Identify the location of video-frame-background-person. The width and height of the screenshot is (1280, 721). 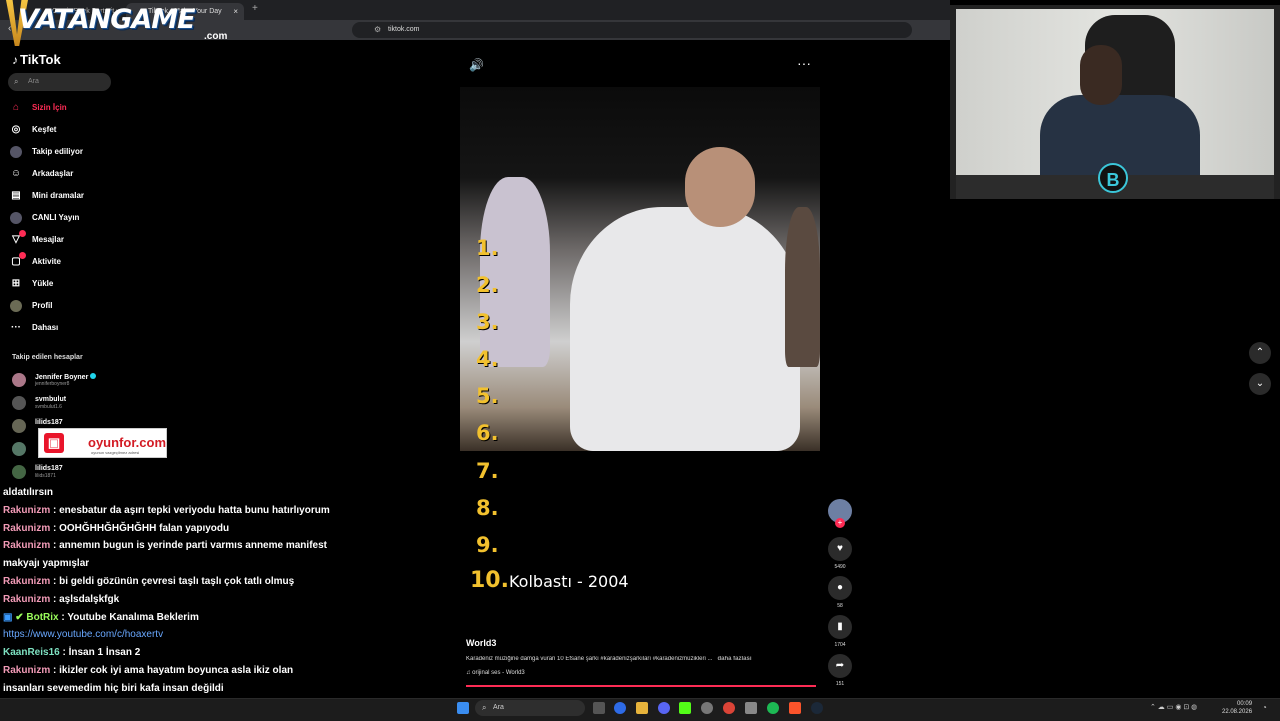
(802, 287).